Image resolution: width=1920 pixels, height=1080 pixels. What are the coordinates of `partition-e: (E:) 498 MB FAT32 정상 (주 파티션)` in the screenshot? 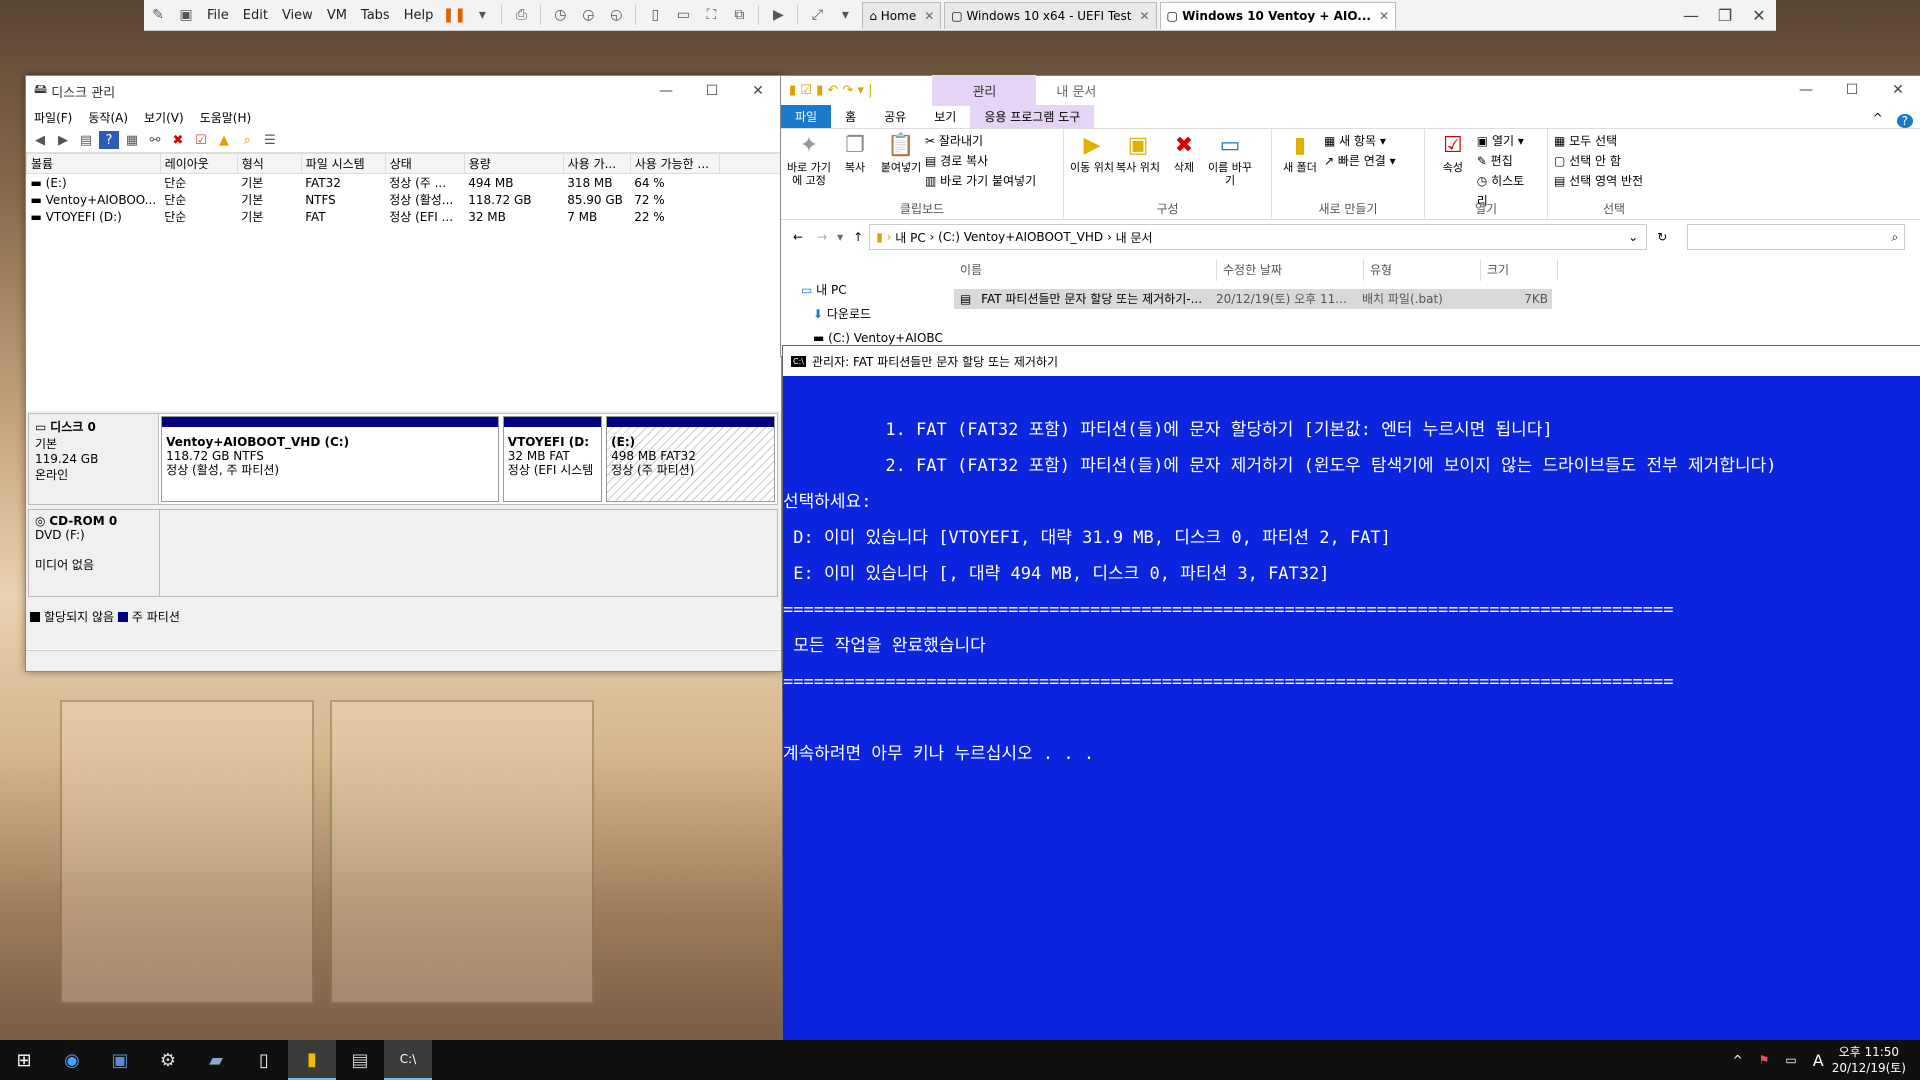 It's located at (691, 459).